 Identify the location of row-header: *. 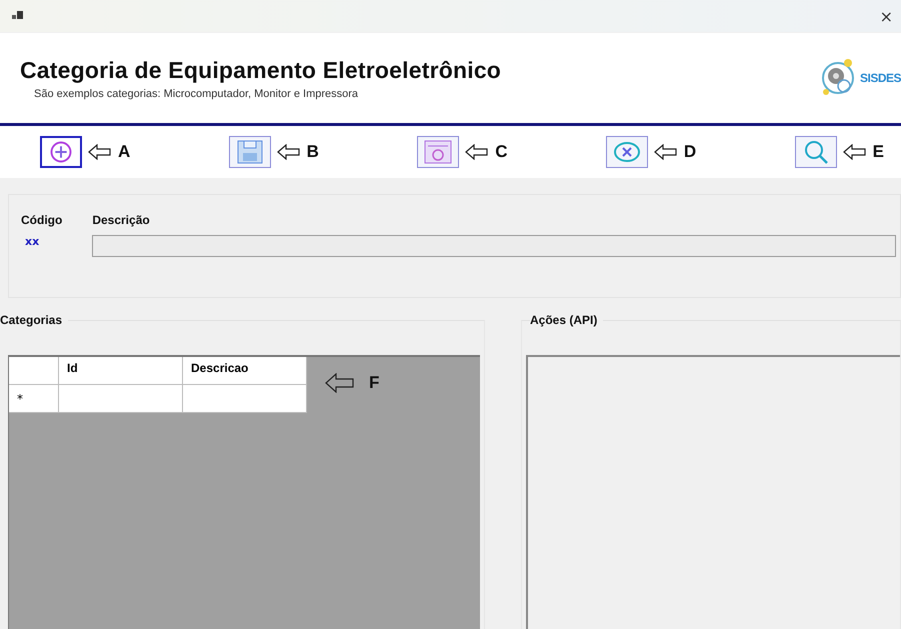
(34, 399).